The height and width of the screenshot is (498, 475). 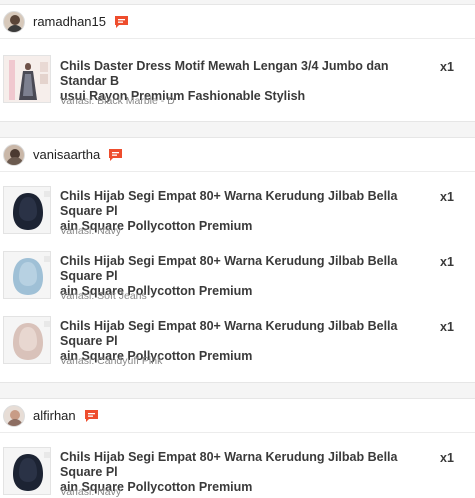 I want to click on variant-label: Variasi: Soft Jeans, so click(x=103, y=296).